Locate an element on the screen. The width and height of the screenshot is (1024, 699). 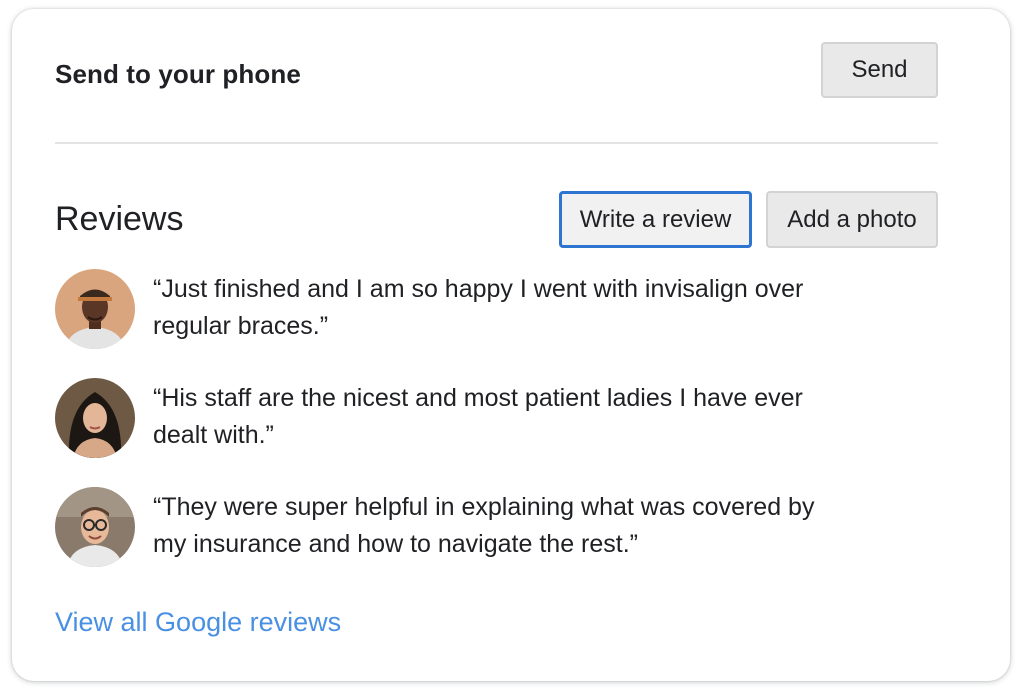
review-quote-line: dealt with.” is located at coordinates (213, 435).